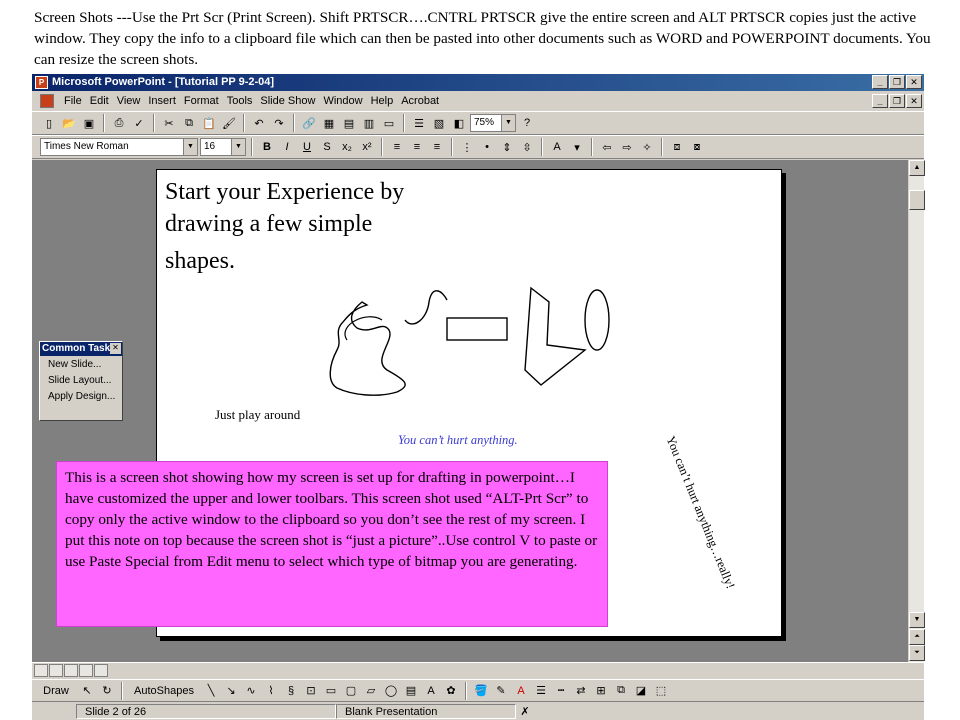  What do you see at coordinates (601, 691) in the screenshot?
I see `align-objects-icon: ⊞` at bounding box center [601, 691].